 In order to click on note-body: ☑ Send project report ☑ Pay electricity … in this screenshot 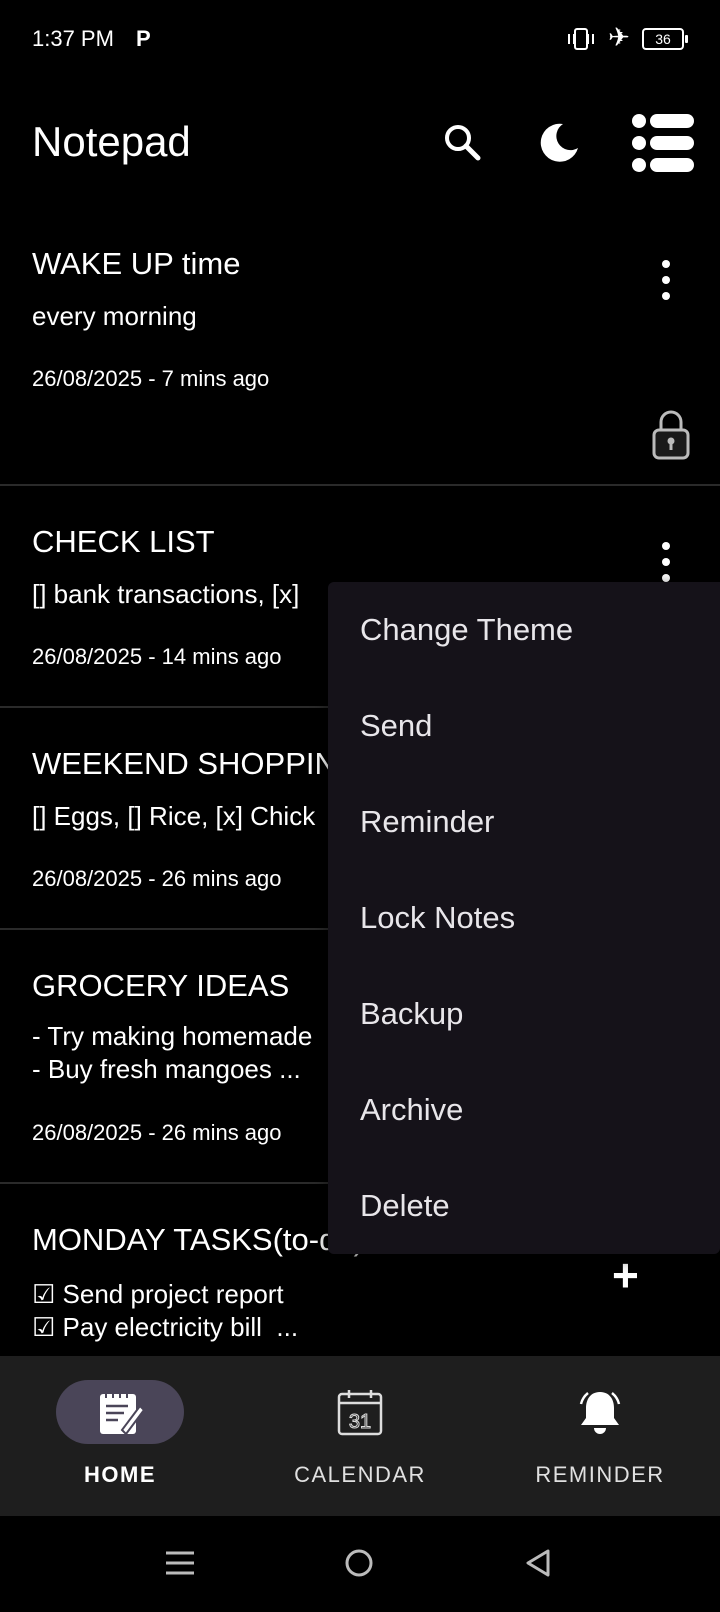, I will do `click(165, 1310)`.